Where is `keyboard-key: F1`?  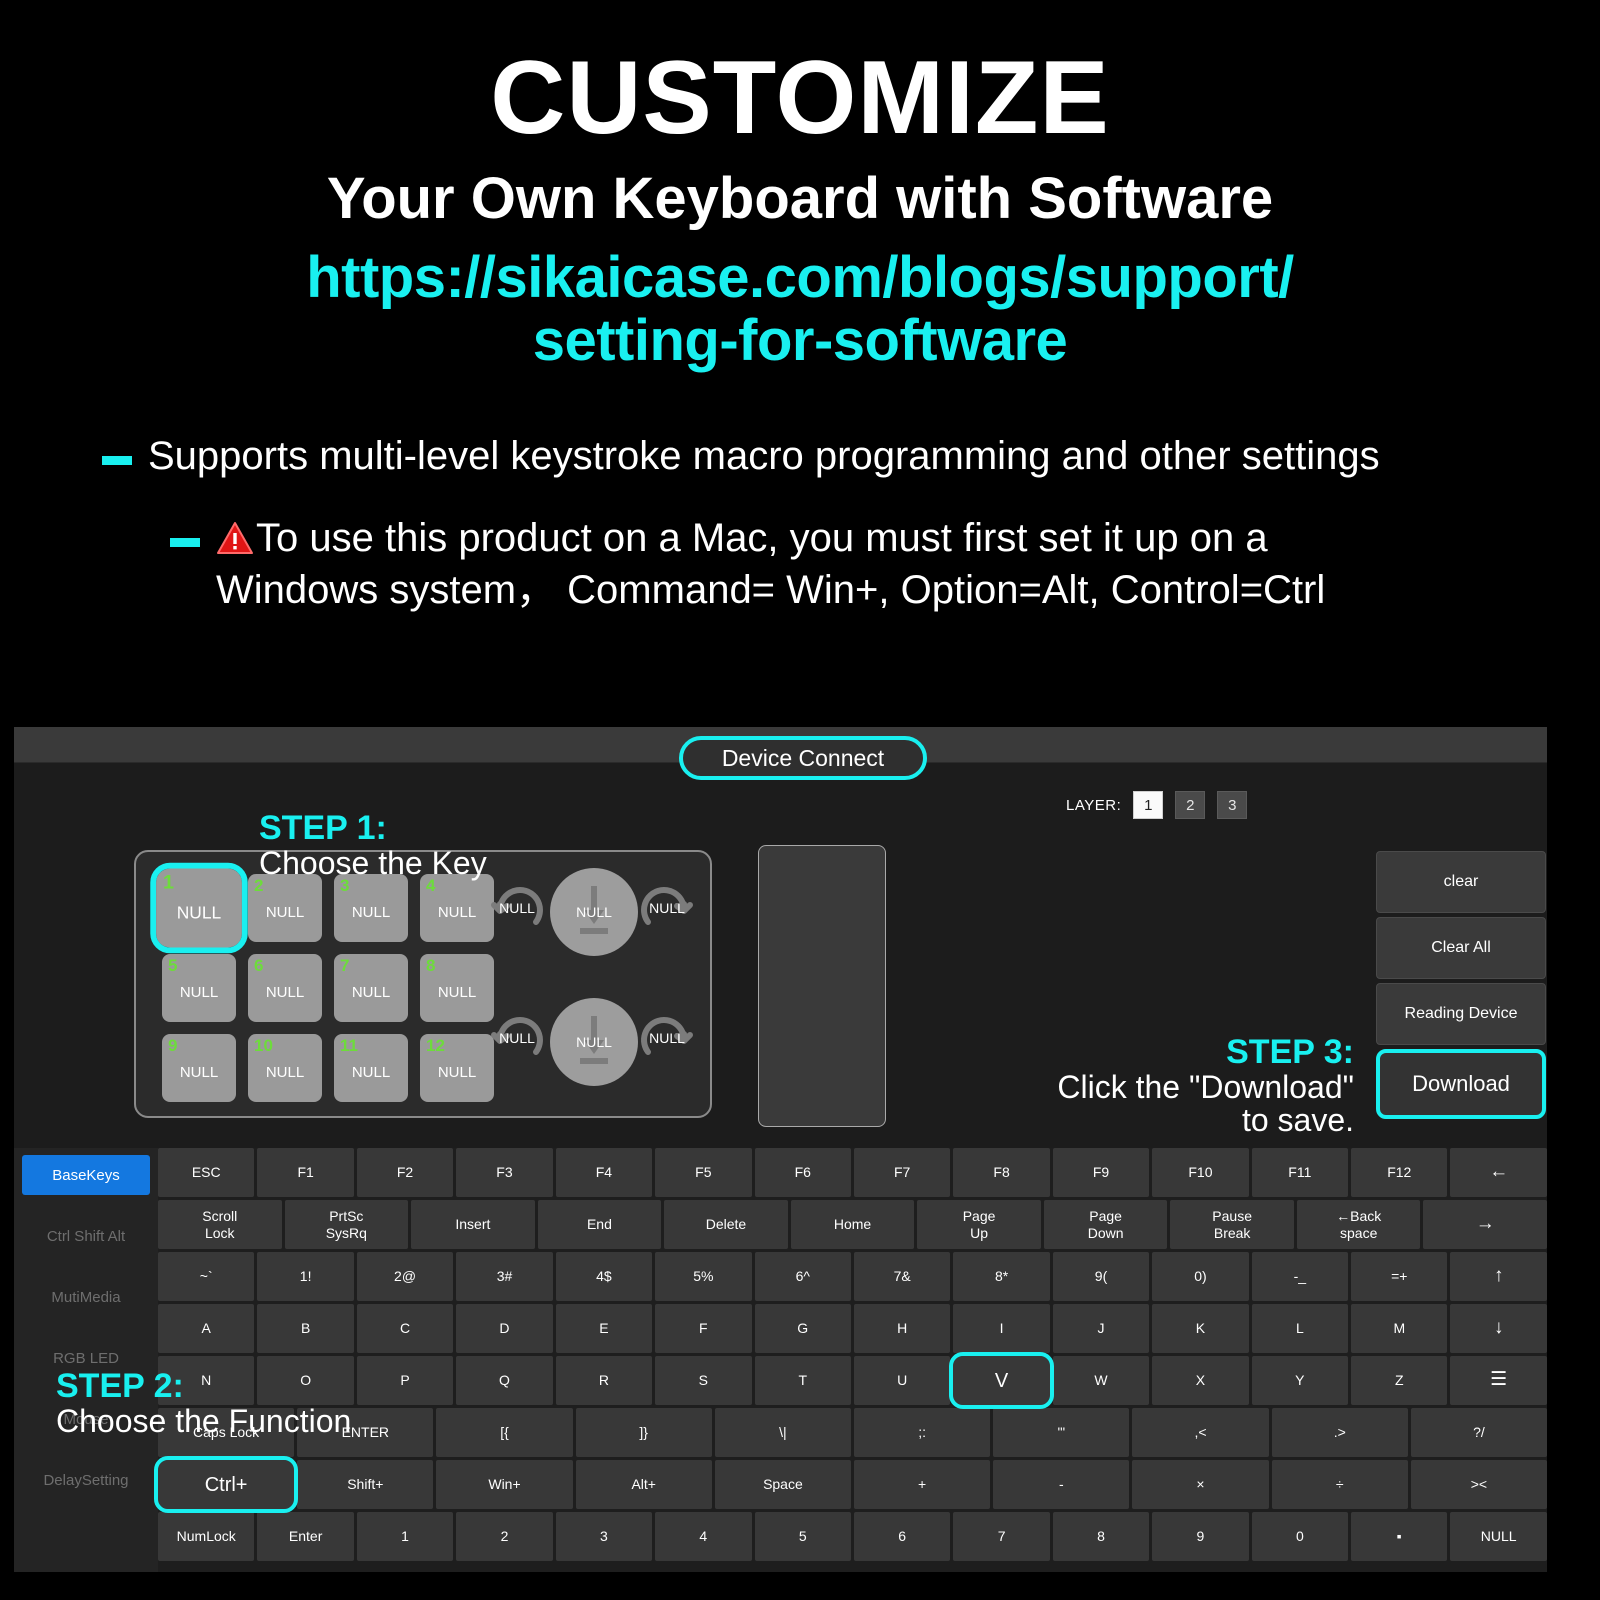
keyboard-key: F1 is located at coordinates (305, 1172).